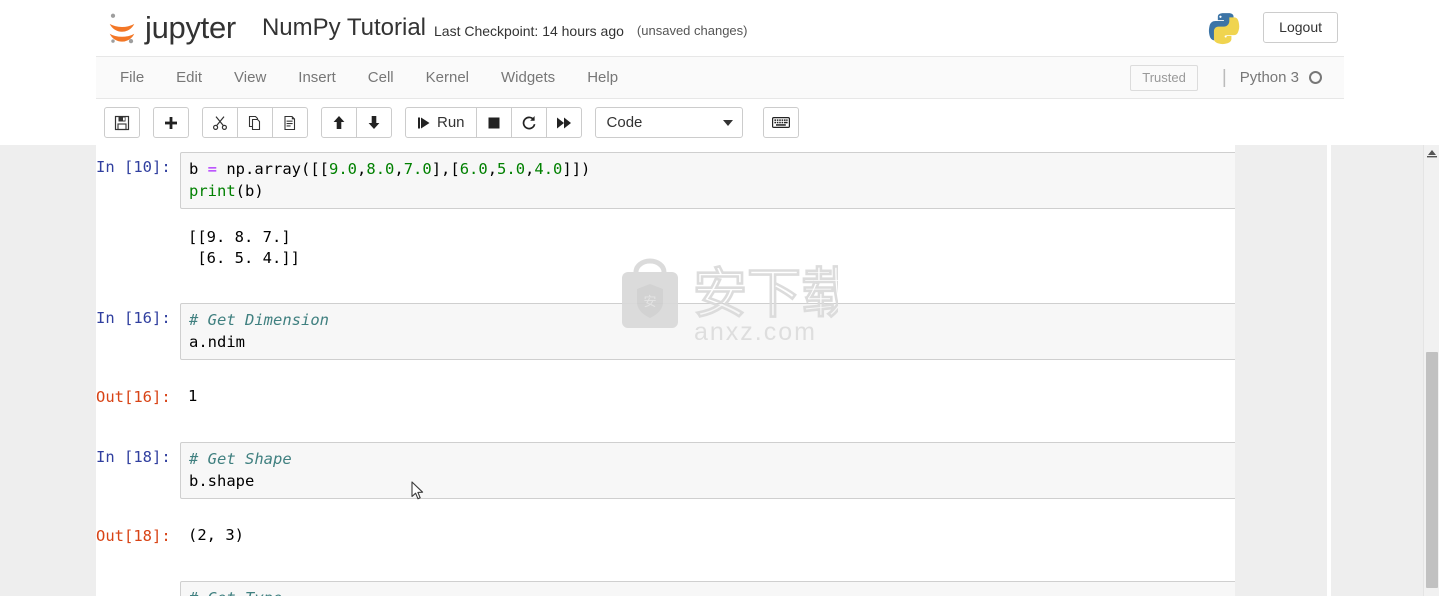 The image size is (1439, 596). I want to click on left-page-gutter, so click(48, 370).